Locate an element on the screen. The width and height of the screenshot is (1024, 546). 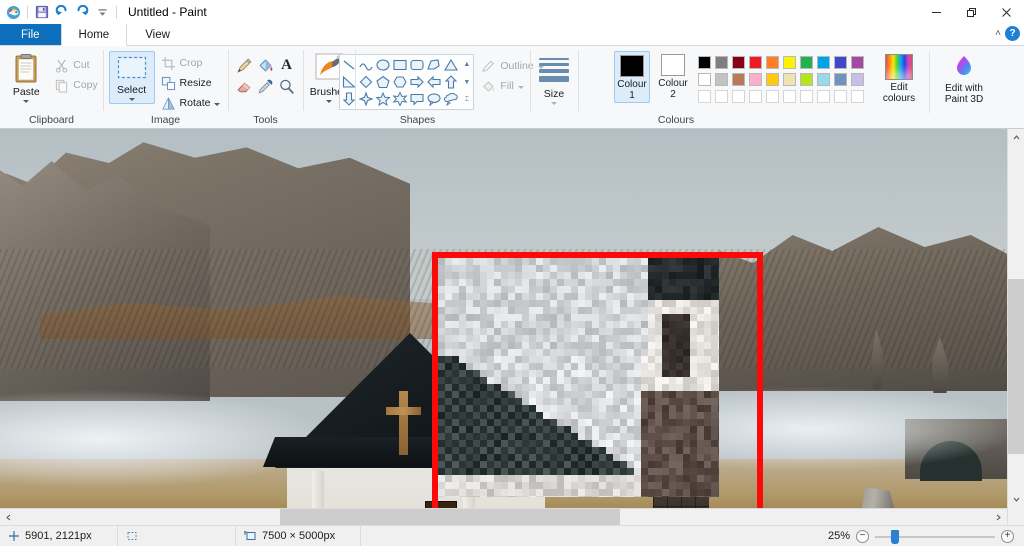
shape-cloud-callout-icon is located at coordinates (451, 99).